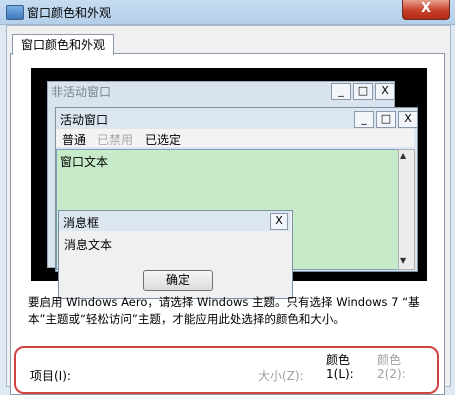 The width and height of the screenshot is (455, 395). I want to click on window-text: 窗口文本, so click(84, 162).